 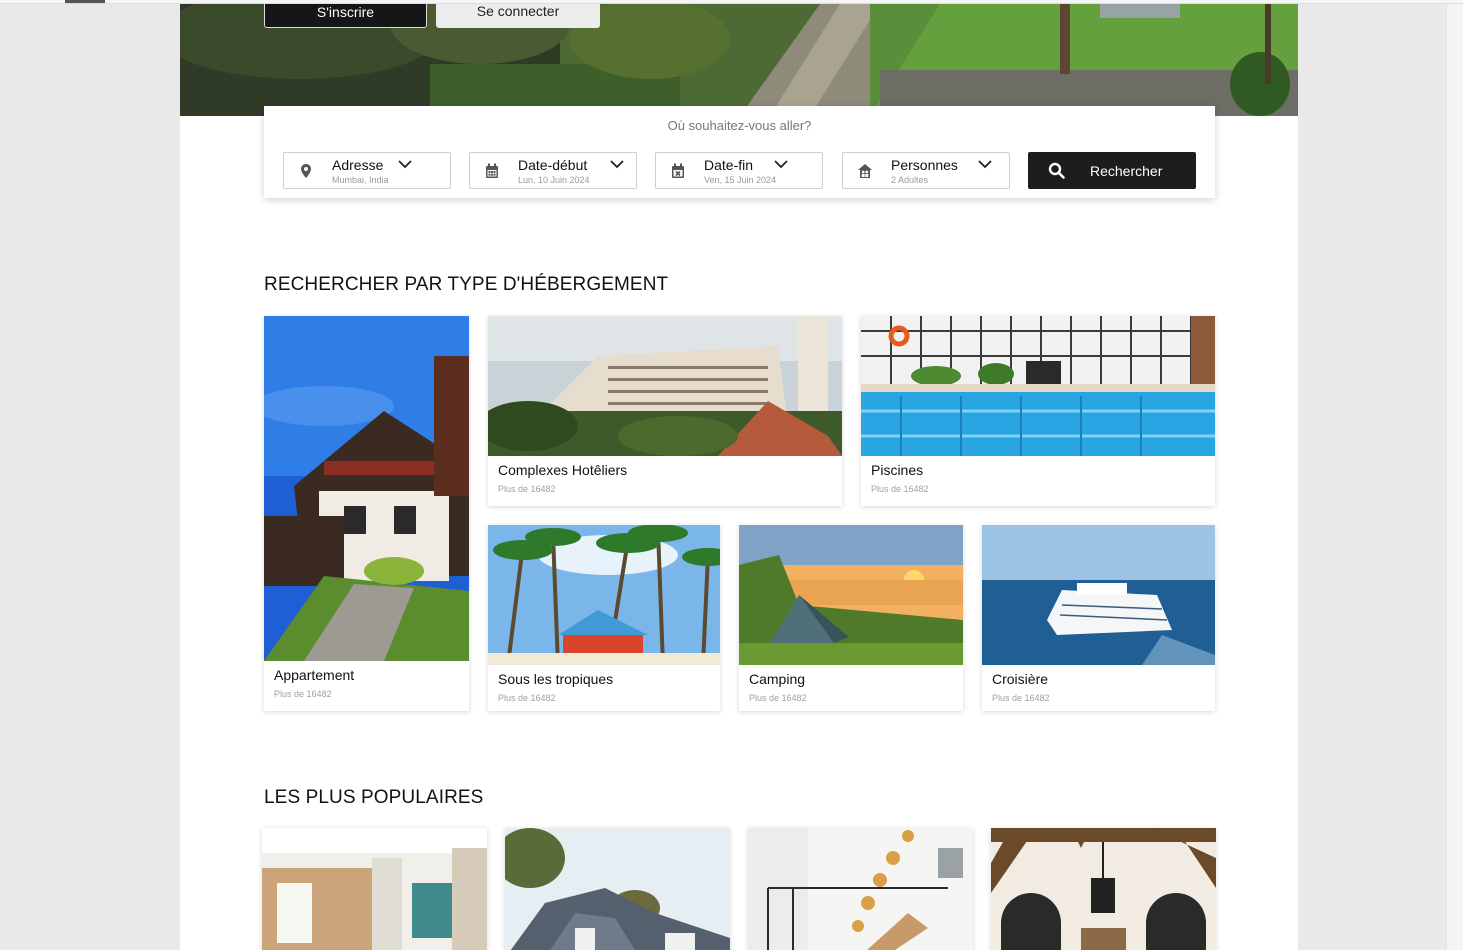 What do you see at coordinates (897, 470) in the screenshot?
I see `card-title: Piscines` at bounding box center [897, 470].